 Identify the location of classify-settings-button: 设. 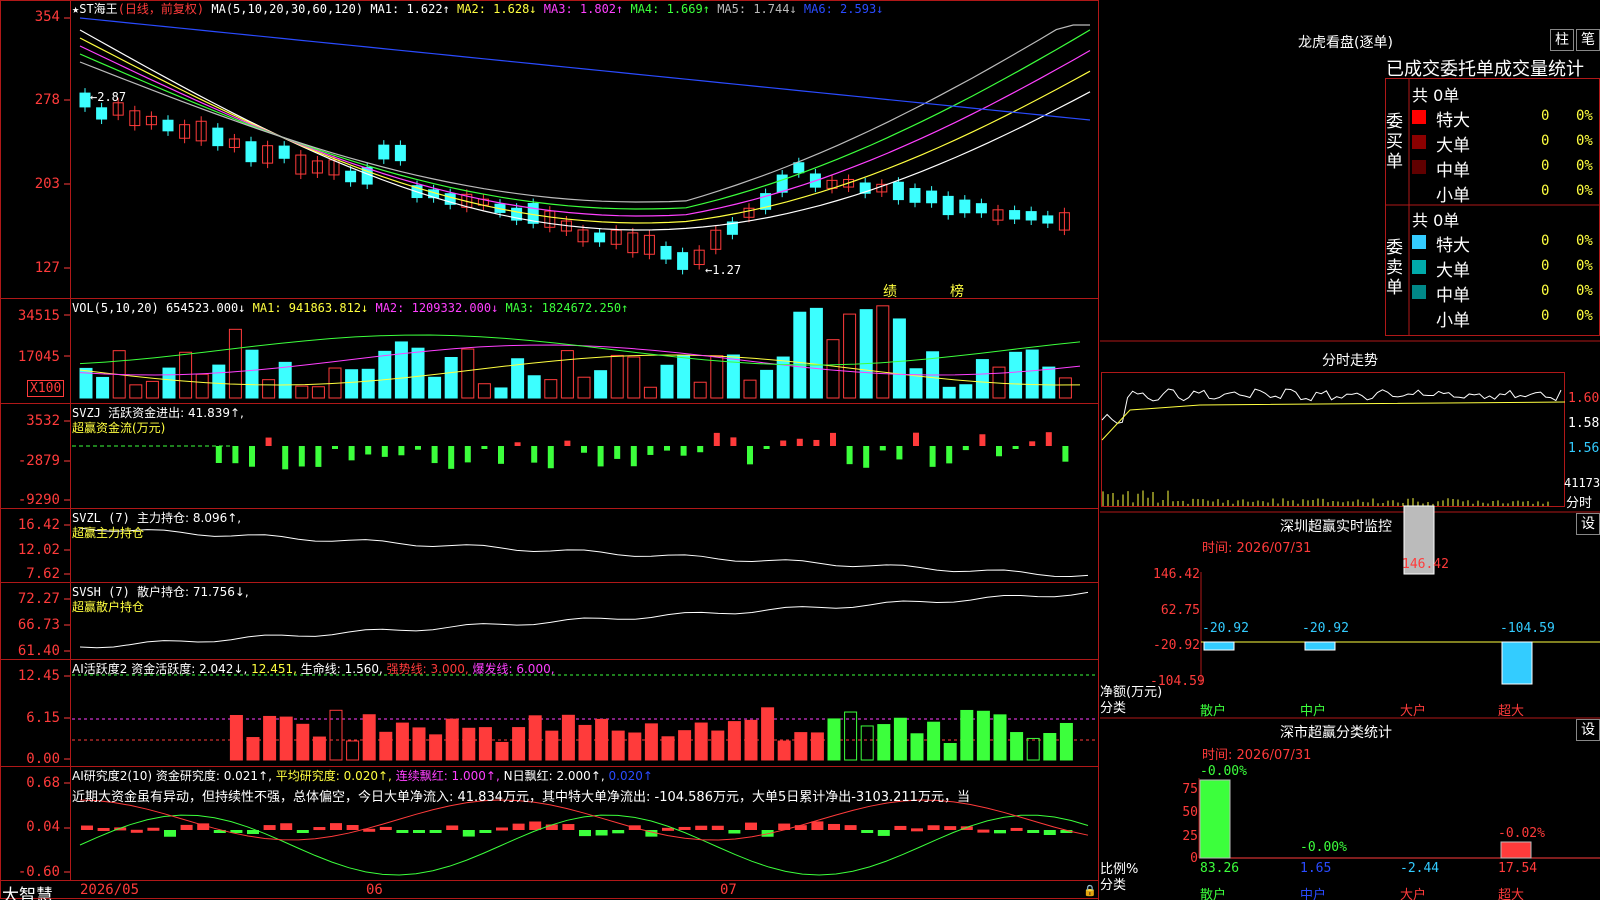
(1588, 730).